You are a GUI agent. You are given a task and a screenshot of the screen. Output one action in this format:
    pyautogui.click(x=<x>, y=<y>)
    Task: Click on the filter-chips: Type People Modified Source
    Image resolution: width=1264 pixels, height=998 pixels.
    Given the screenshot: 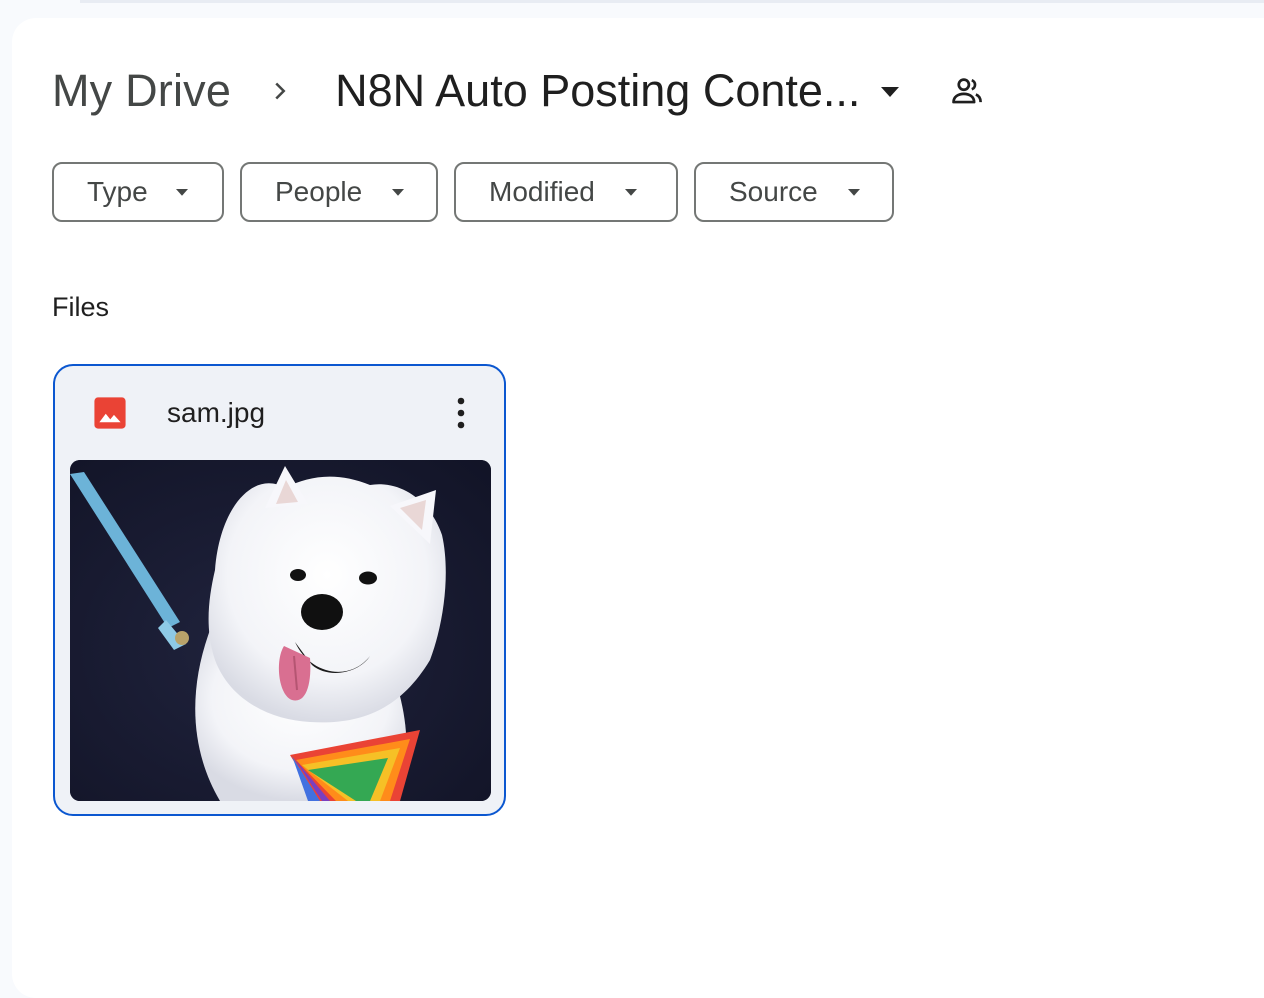 What is the action you would take?
    pyautogui.click(x=473, y=192)
    